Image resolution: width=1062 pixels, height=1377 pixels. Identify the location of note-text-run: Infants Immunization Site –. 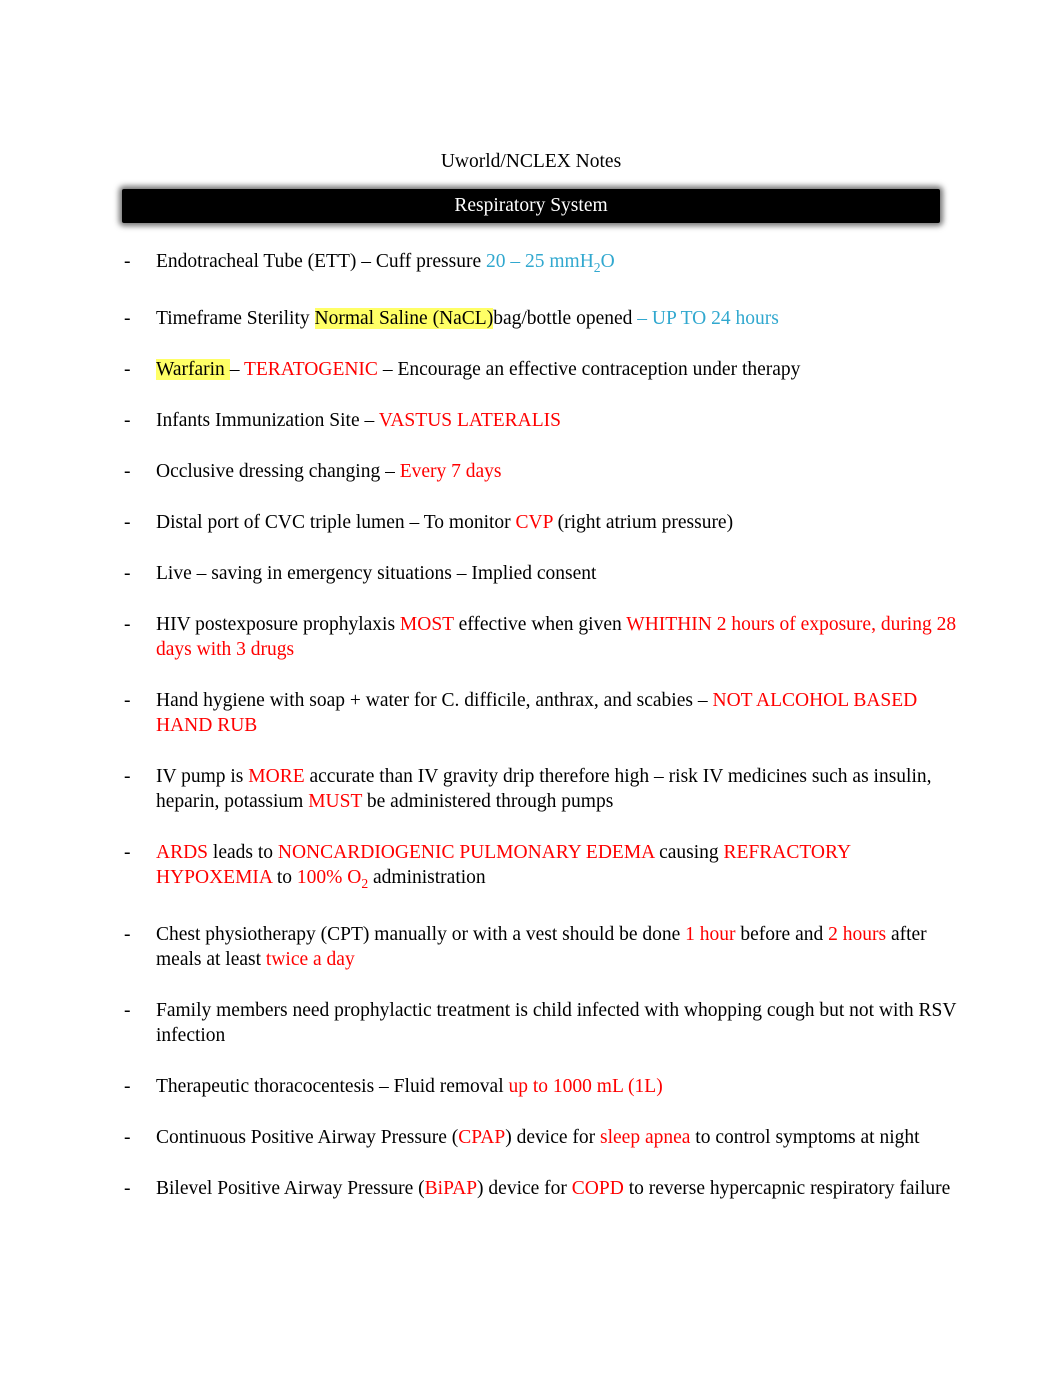
(267, 421).